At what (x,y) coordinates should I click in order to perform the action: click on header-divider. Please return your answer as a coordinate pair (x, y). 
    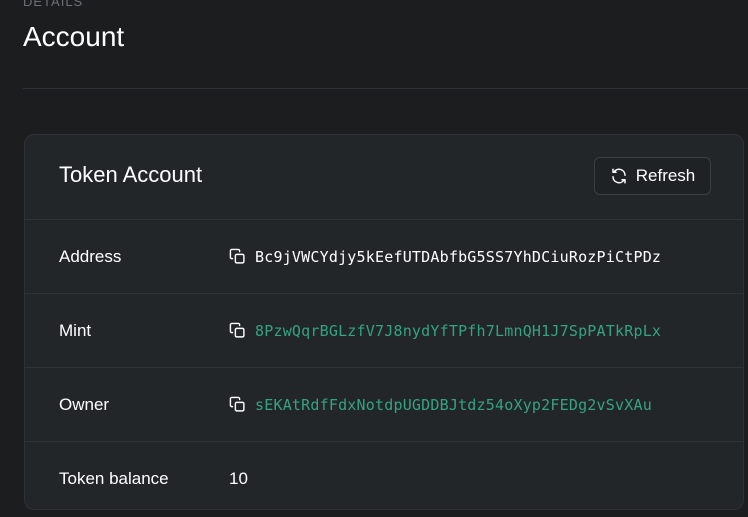
    Looking at the image, I should click on (385, 88).